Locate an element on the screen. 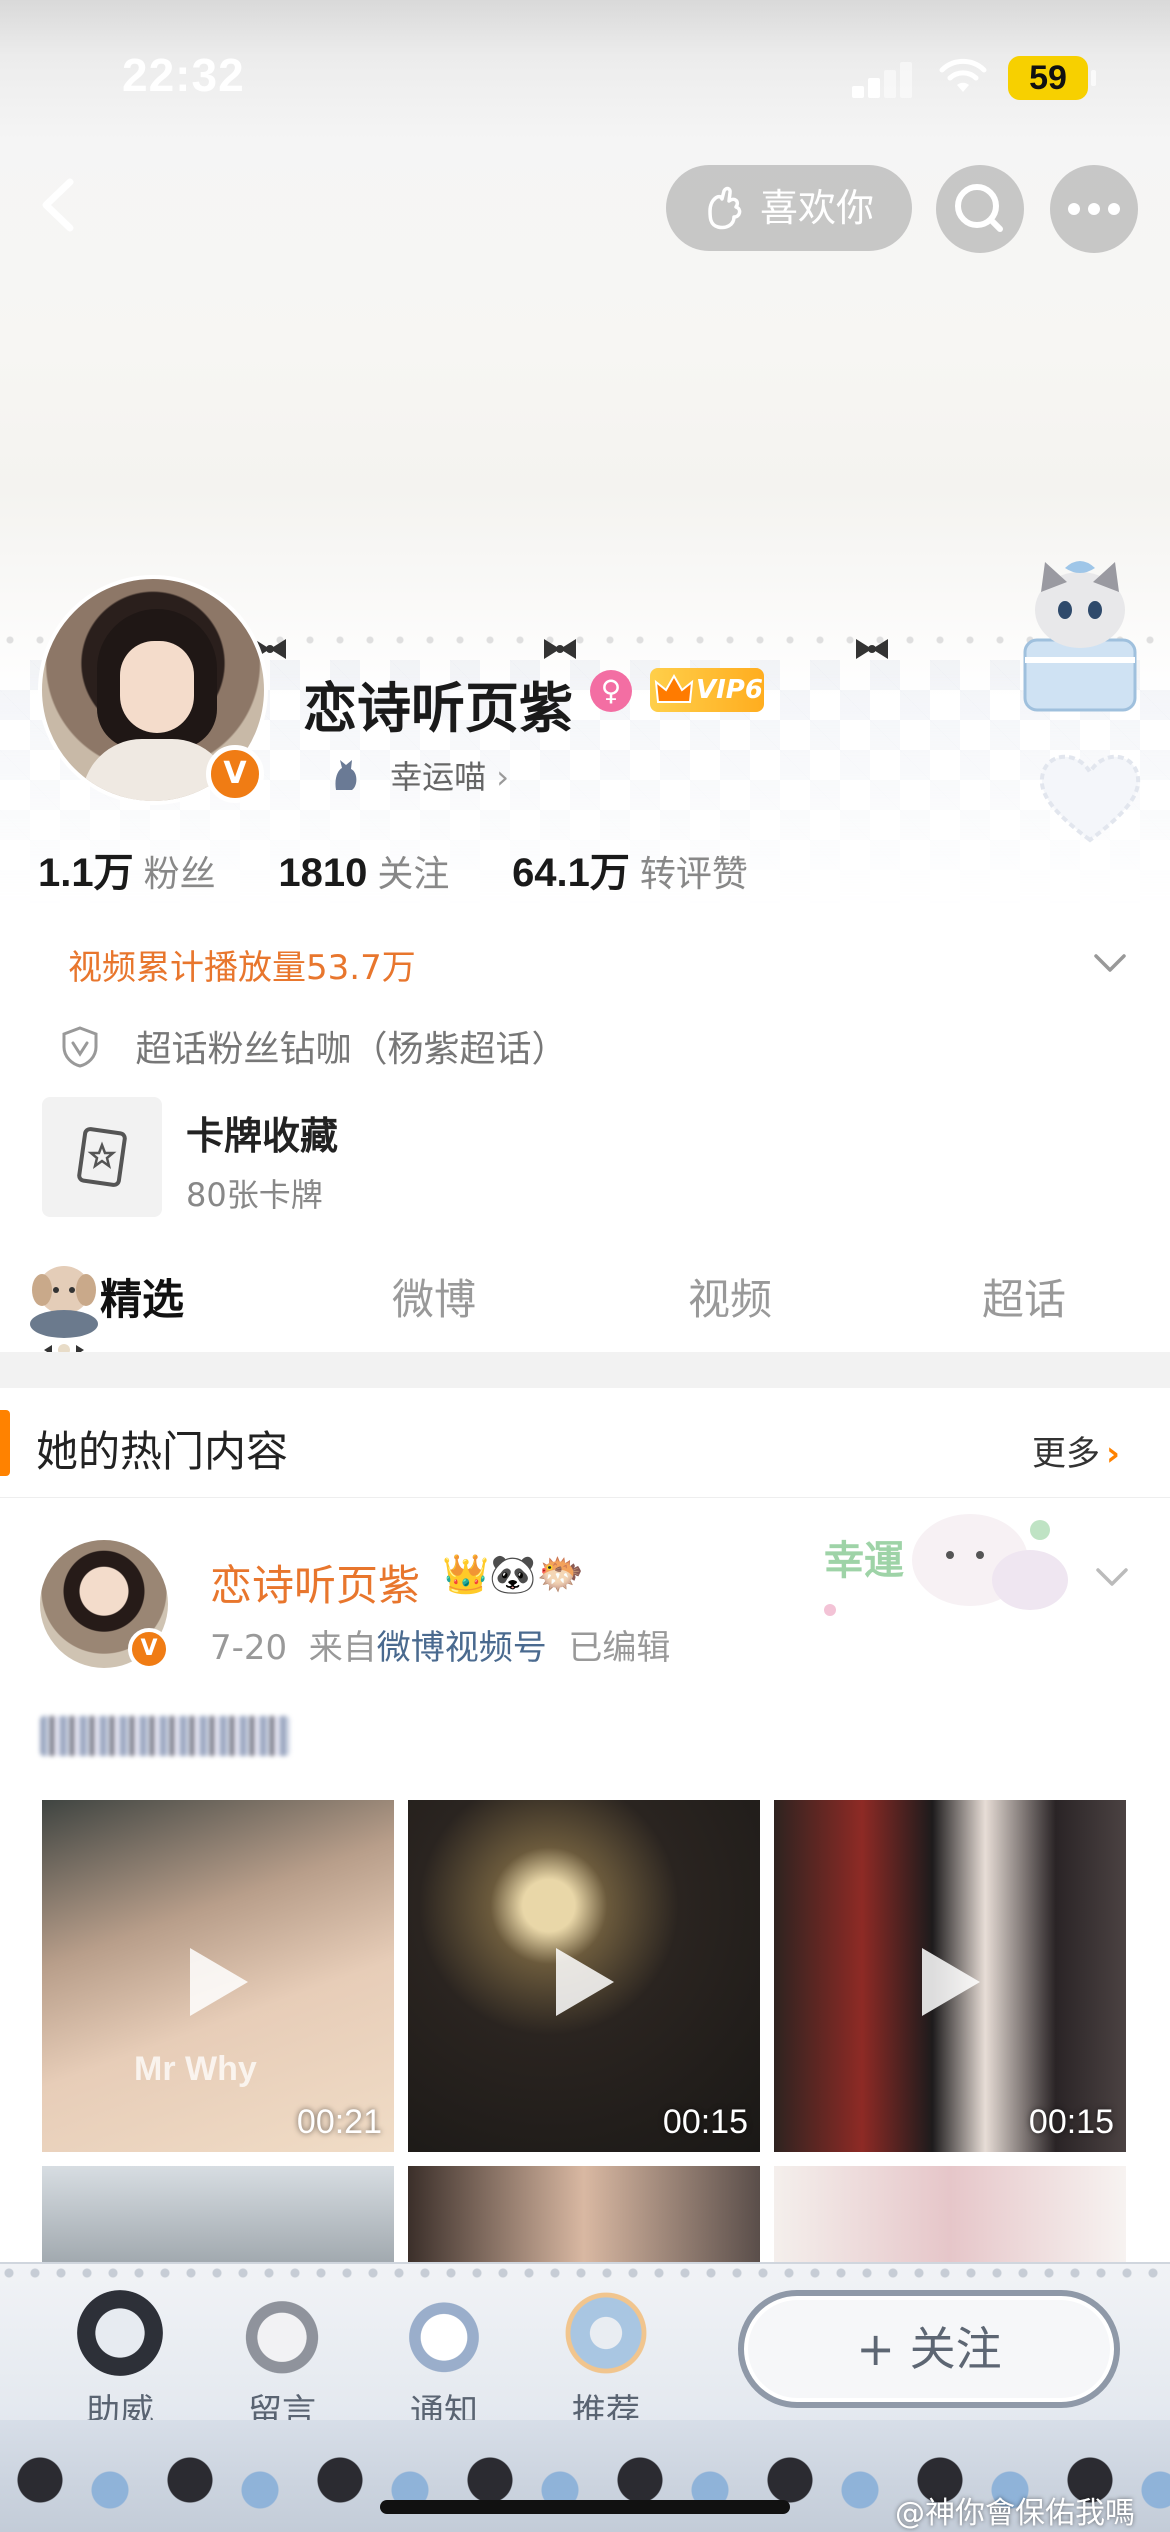  superfan-badge: 超话粉丝钻咖（杨紫超话） is located at coordinates (313, 1046).